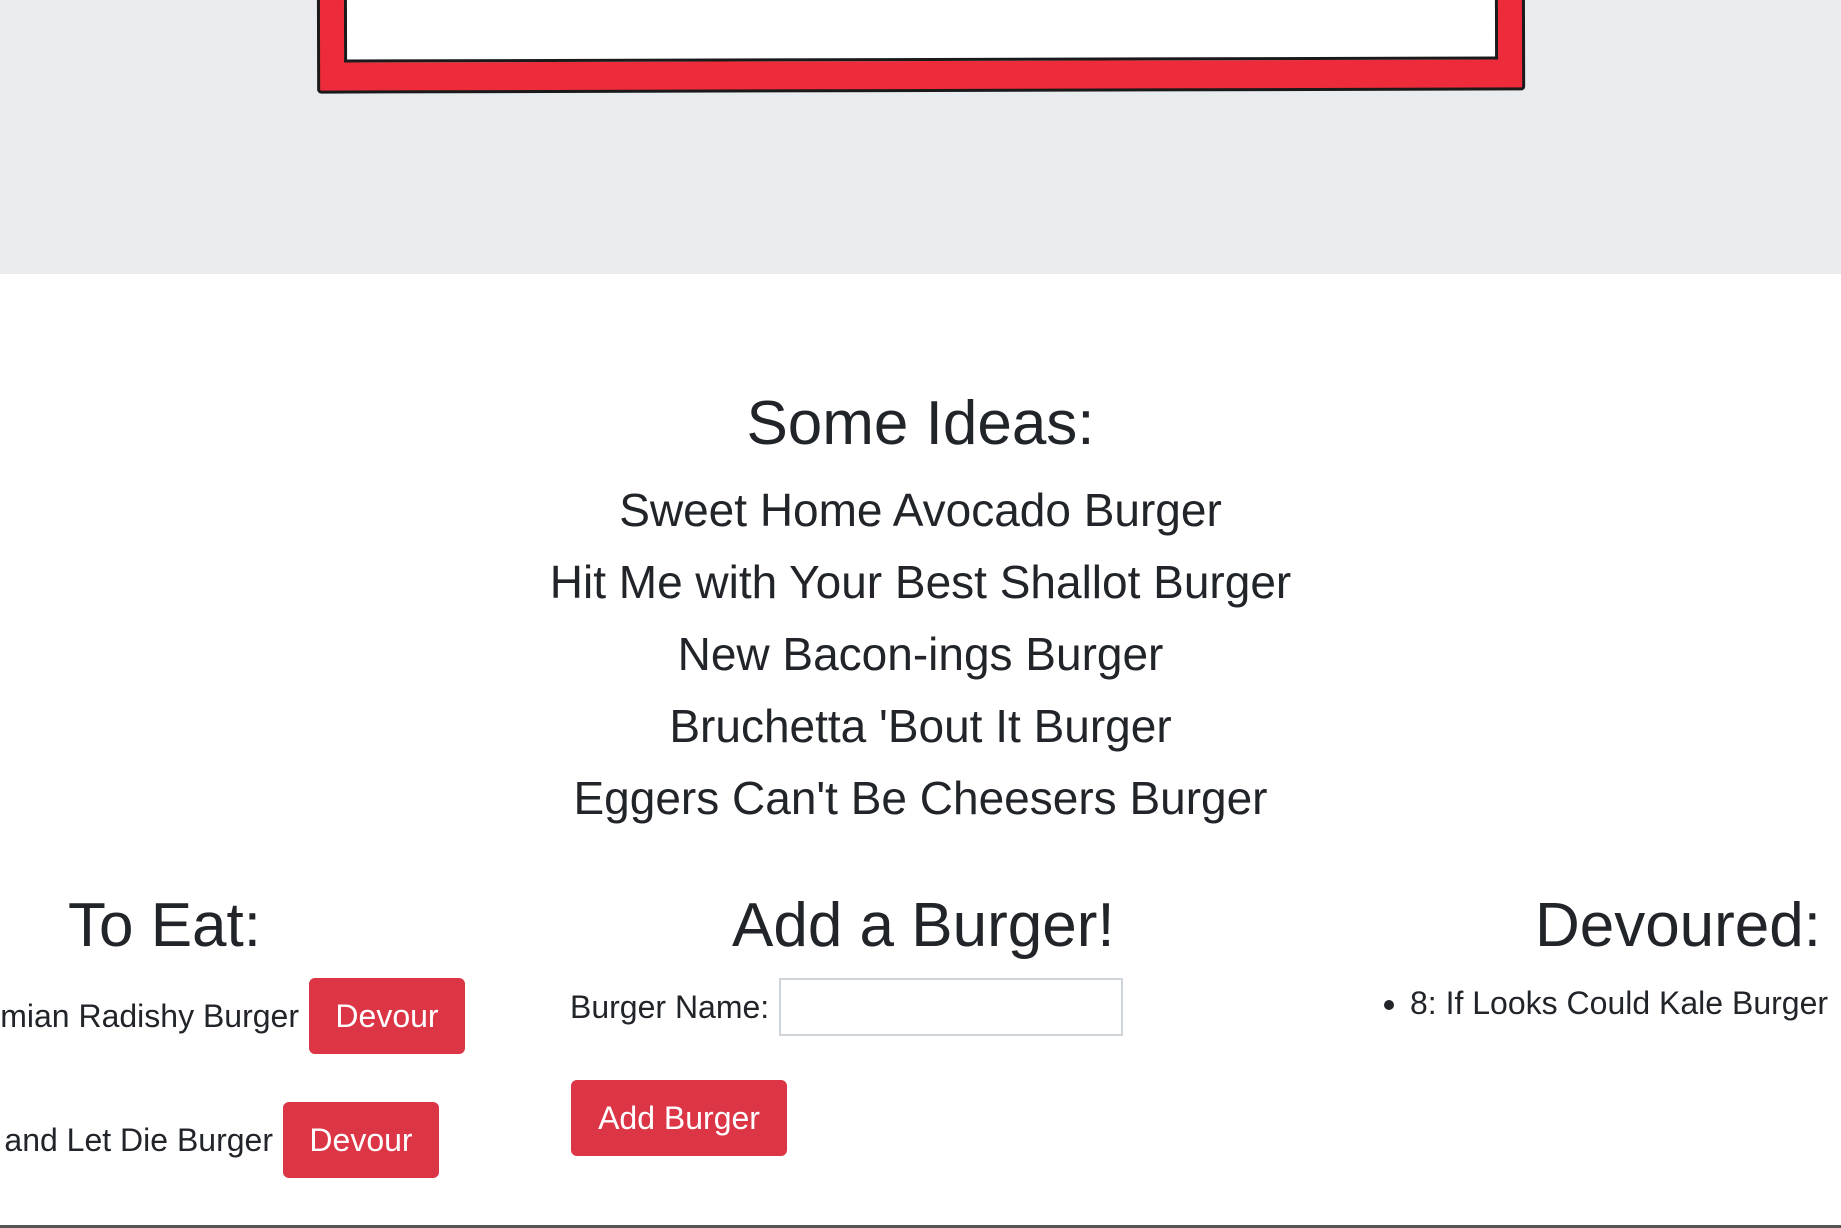 The image size is (1841, 1228). Describe the element at coordinates (138, 1139) in the screenshot. I see `to-eat-item-name: and Let Die Burger` at that location.